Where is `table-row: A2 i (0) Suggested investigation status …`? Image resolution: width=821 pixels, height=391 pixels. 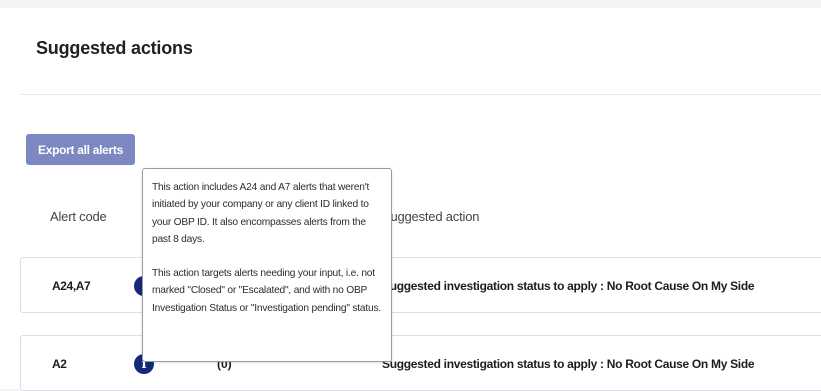 table-row: A2 i (0) Suggested investigation status … is located at coordinates (420, 363).